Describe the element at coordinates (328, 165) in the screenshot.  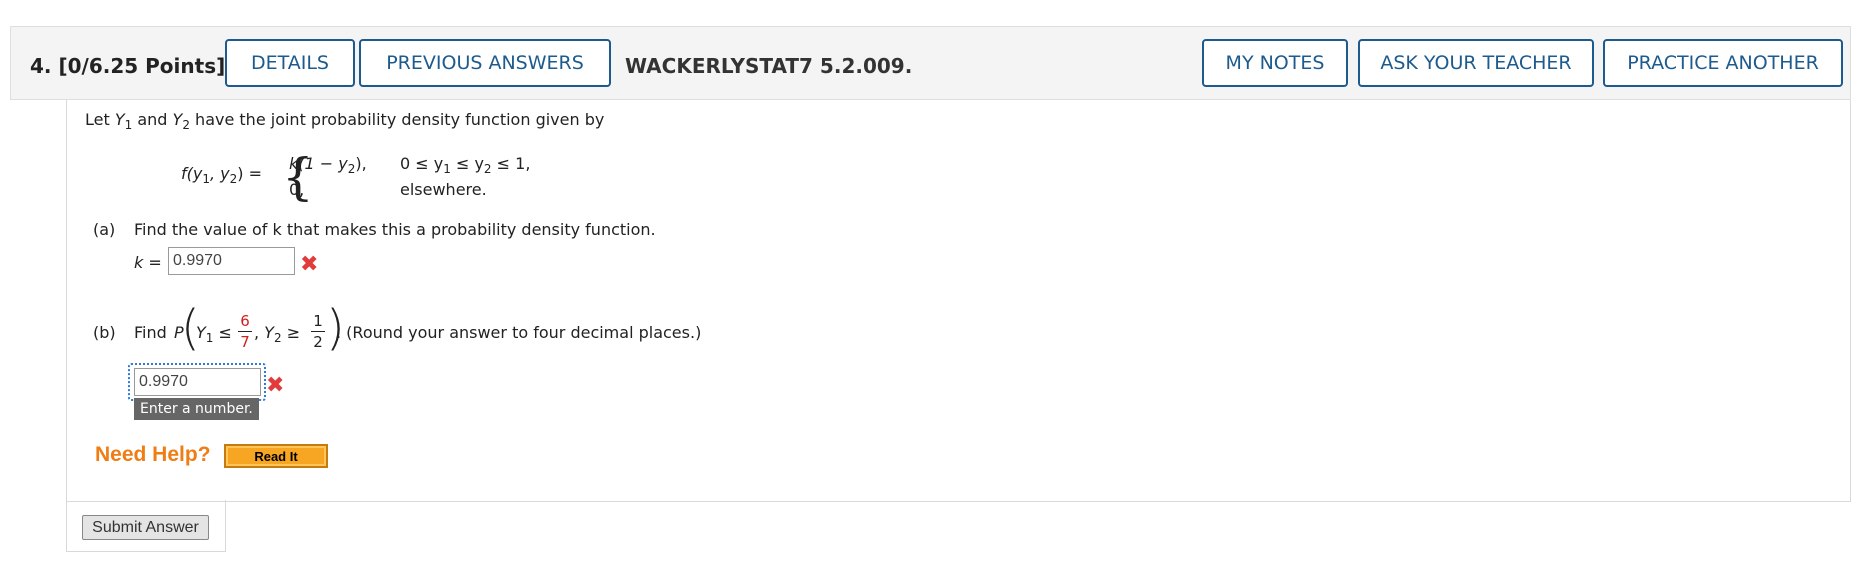
I see `case1-expression: k(1 − y2),` at that location.